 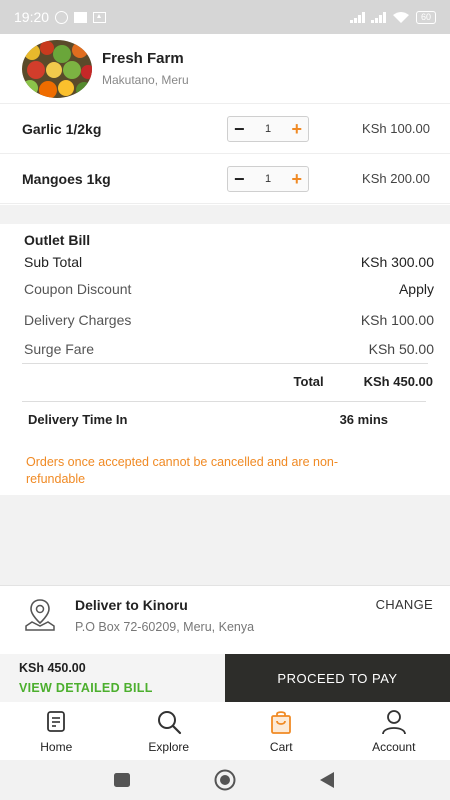 I want to click on system-navigation-bar, so click(x=225, y=780).